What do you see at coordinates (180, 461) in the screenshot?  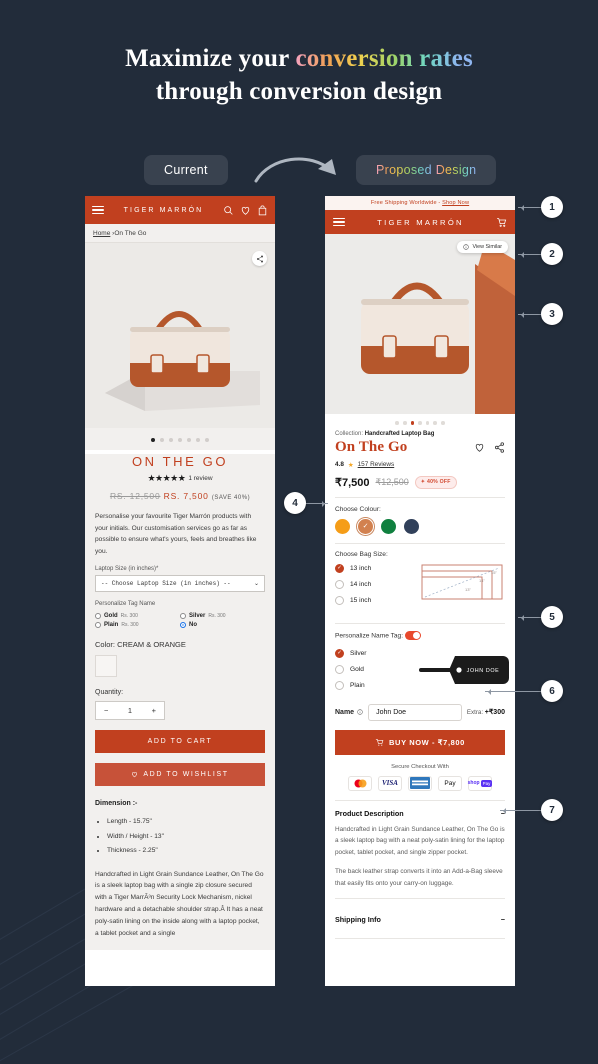 I see `product-title: ON THE GO` at bounding box center [180, 461].